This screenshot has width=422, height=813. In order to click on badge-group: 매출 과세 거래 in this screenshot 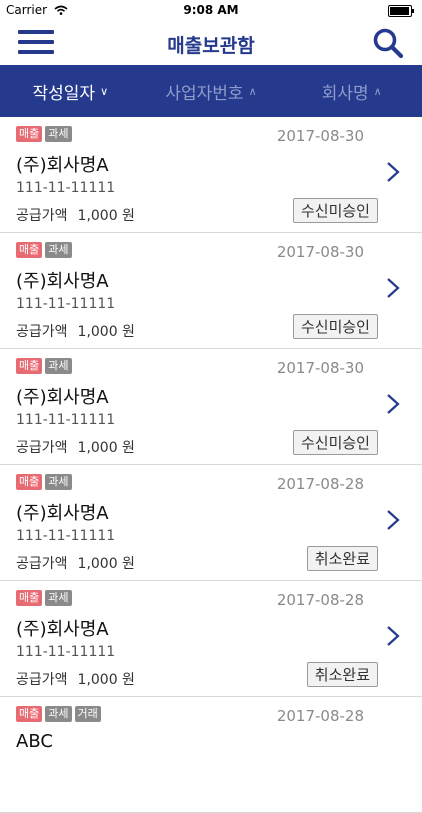, I will do `click(58, 714)`.